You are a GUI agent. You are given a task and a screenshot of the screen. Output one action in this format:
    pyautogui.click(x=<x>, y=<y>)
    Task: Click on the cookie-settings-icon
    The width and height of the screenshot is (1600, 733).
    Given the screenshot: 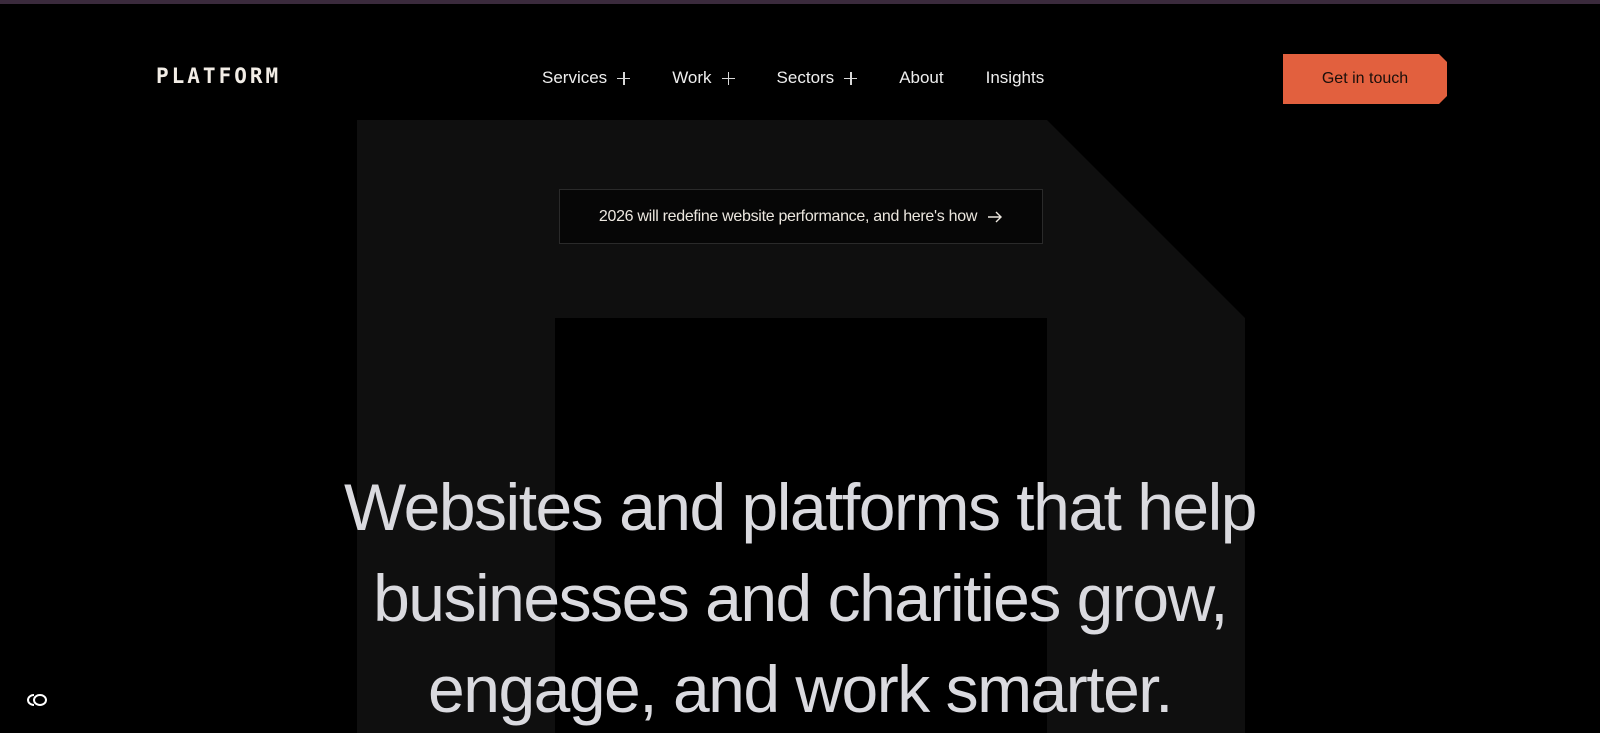 What is the action you would take?
    pyautogui.click(x=36, y=700)
    